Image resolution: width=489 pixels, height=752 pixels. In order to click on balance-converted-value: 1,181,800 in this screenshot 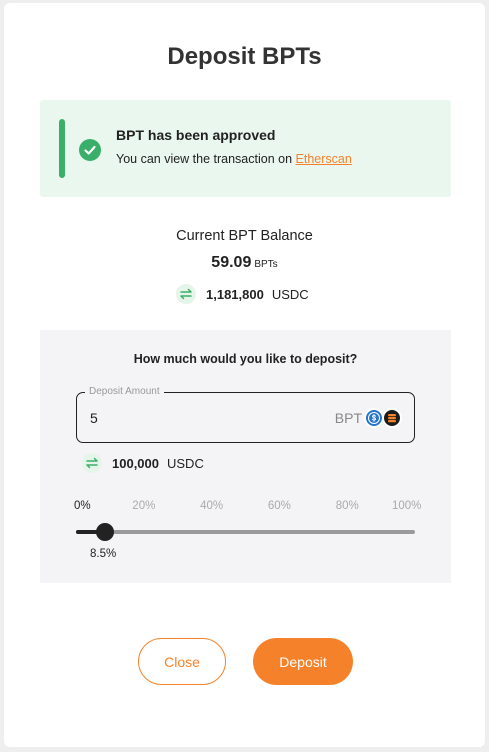, I will do `click(235, 294)`.